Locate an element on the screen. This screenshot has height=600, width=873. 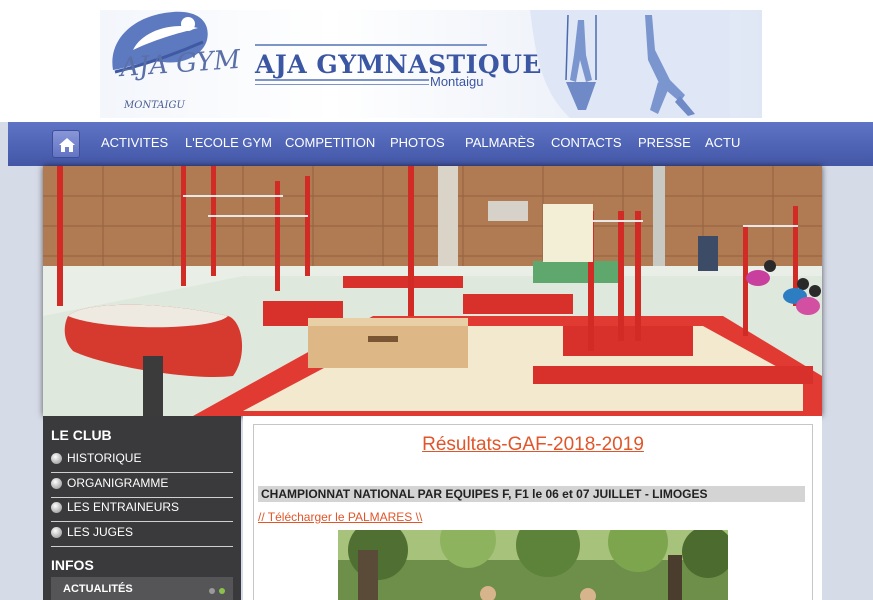
team-photo is located at coordinates (533, 565).